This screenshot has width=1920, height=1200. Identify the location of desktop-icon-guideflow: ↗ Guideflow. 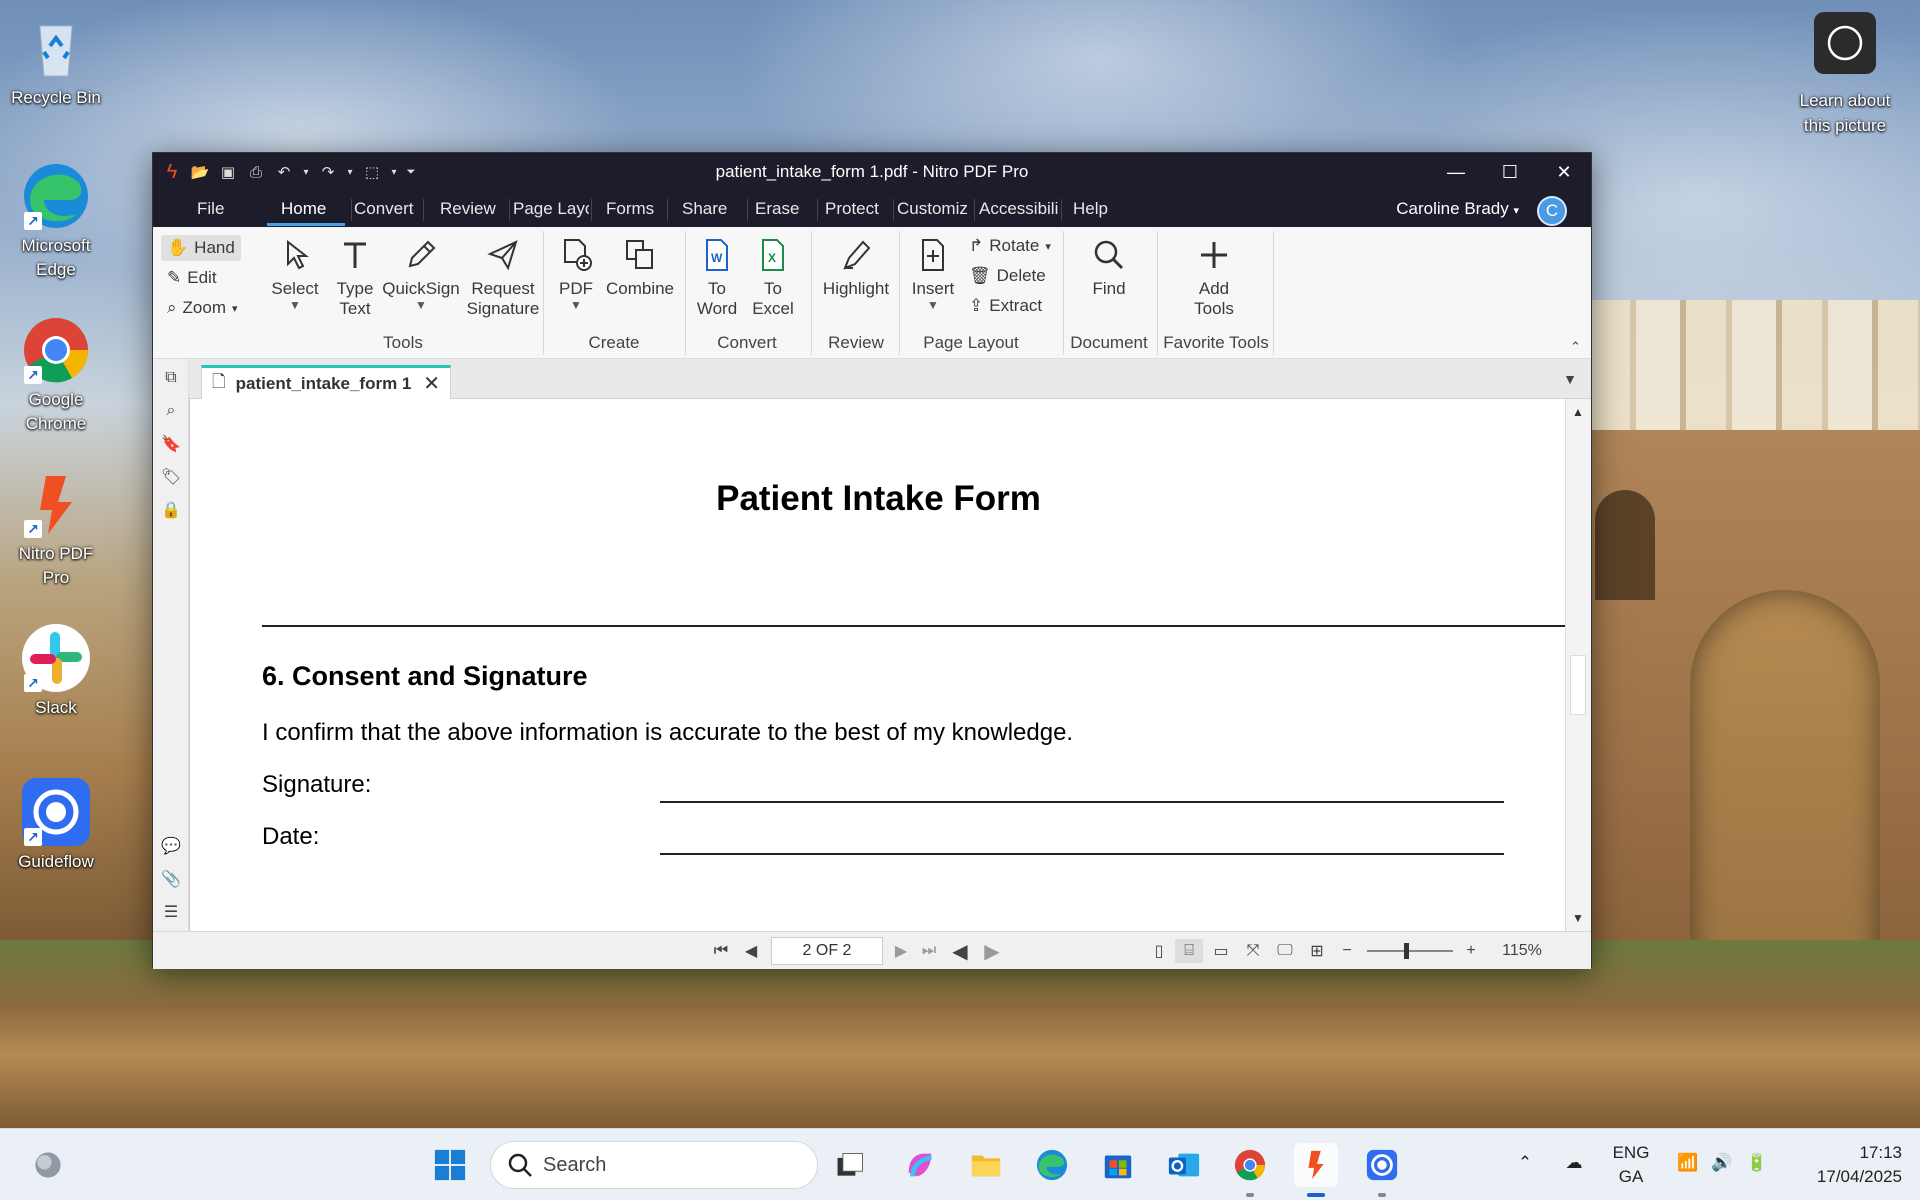
(56, 825).